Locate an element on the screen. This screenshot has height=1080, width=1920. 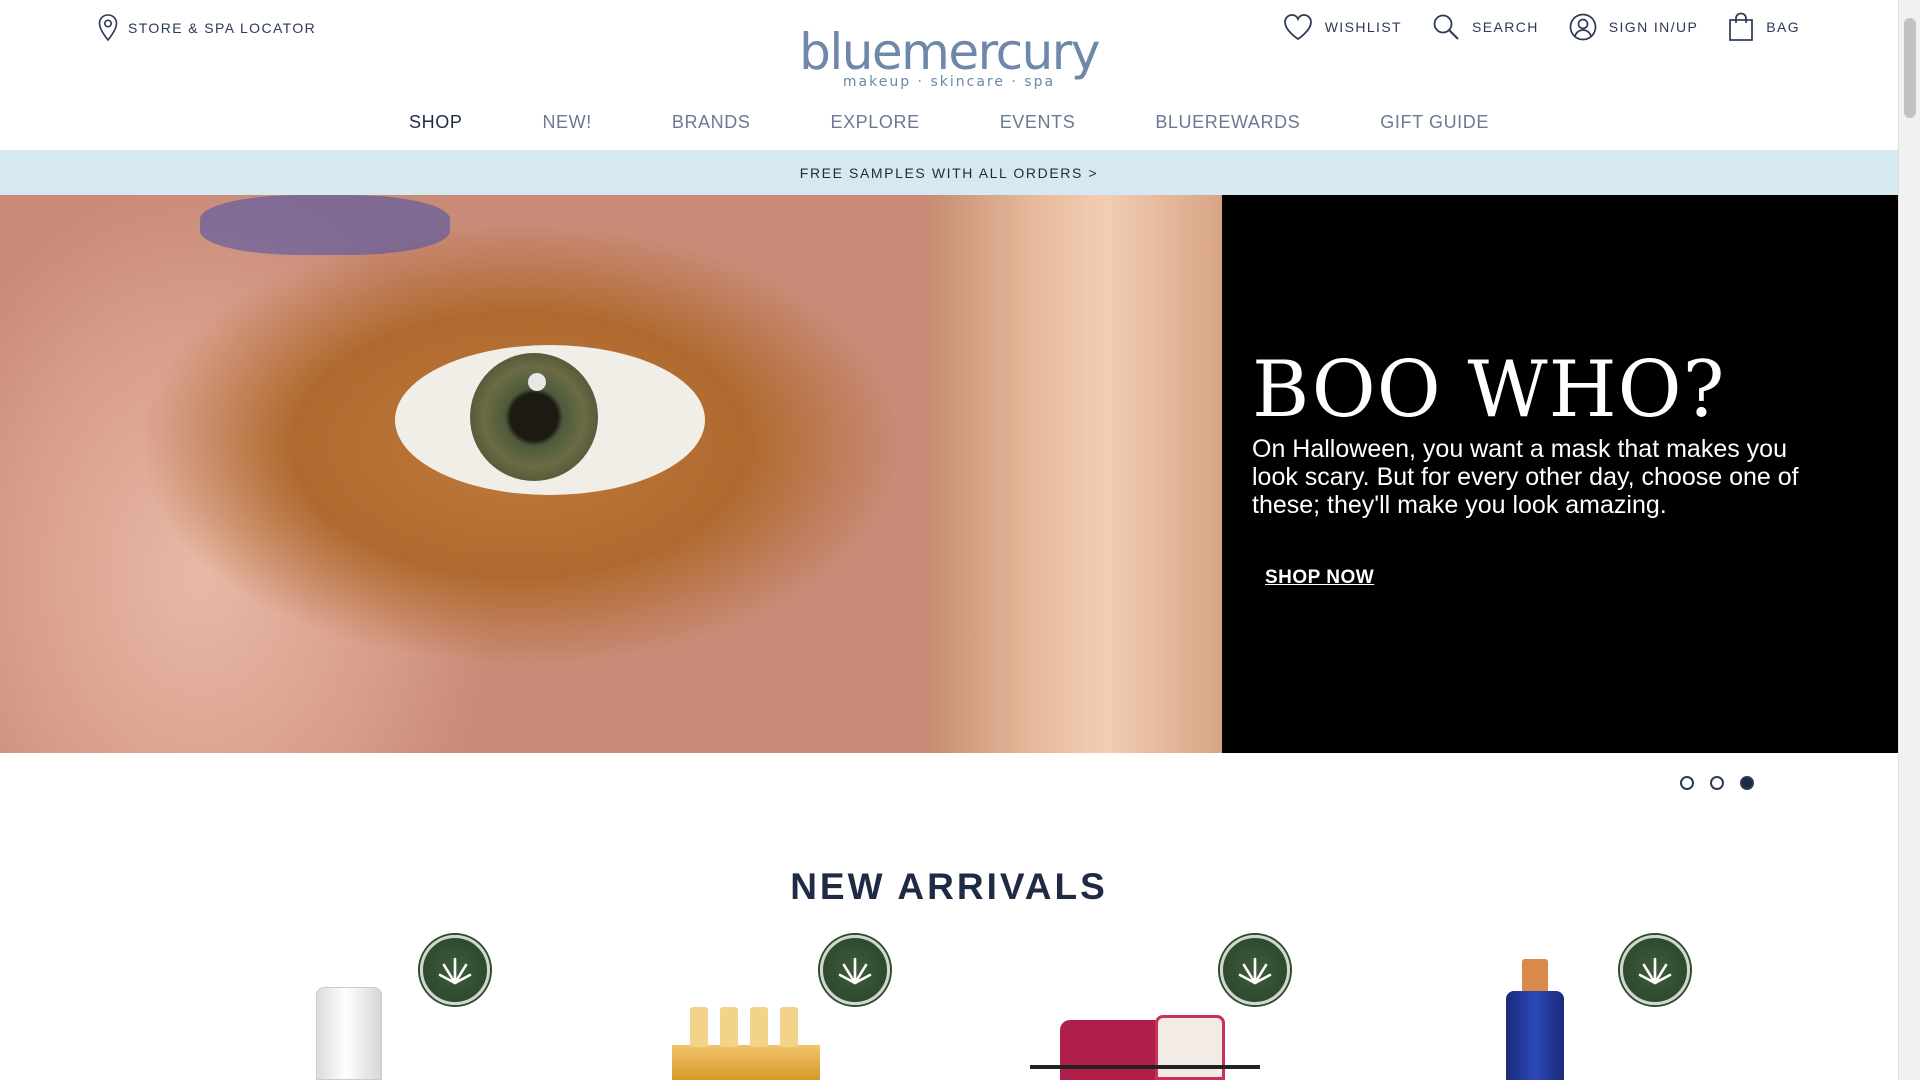
page-scrollbar is located at coordinates (1909, 540).